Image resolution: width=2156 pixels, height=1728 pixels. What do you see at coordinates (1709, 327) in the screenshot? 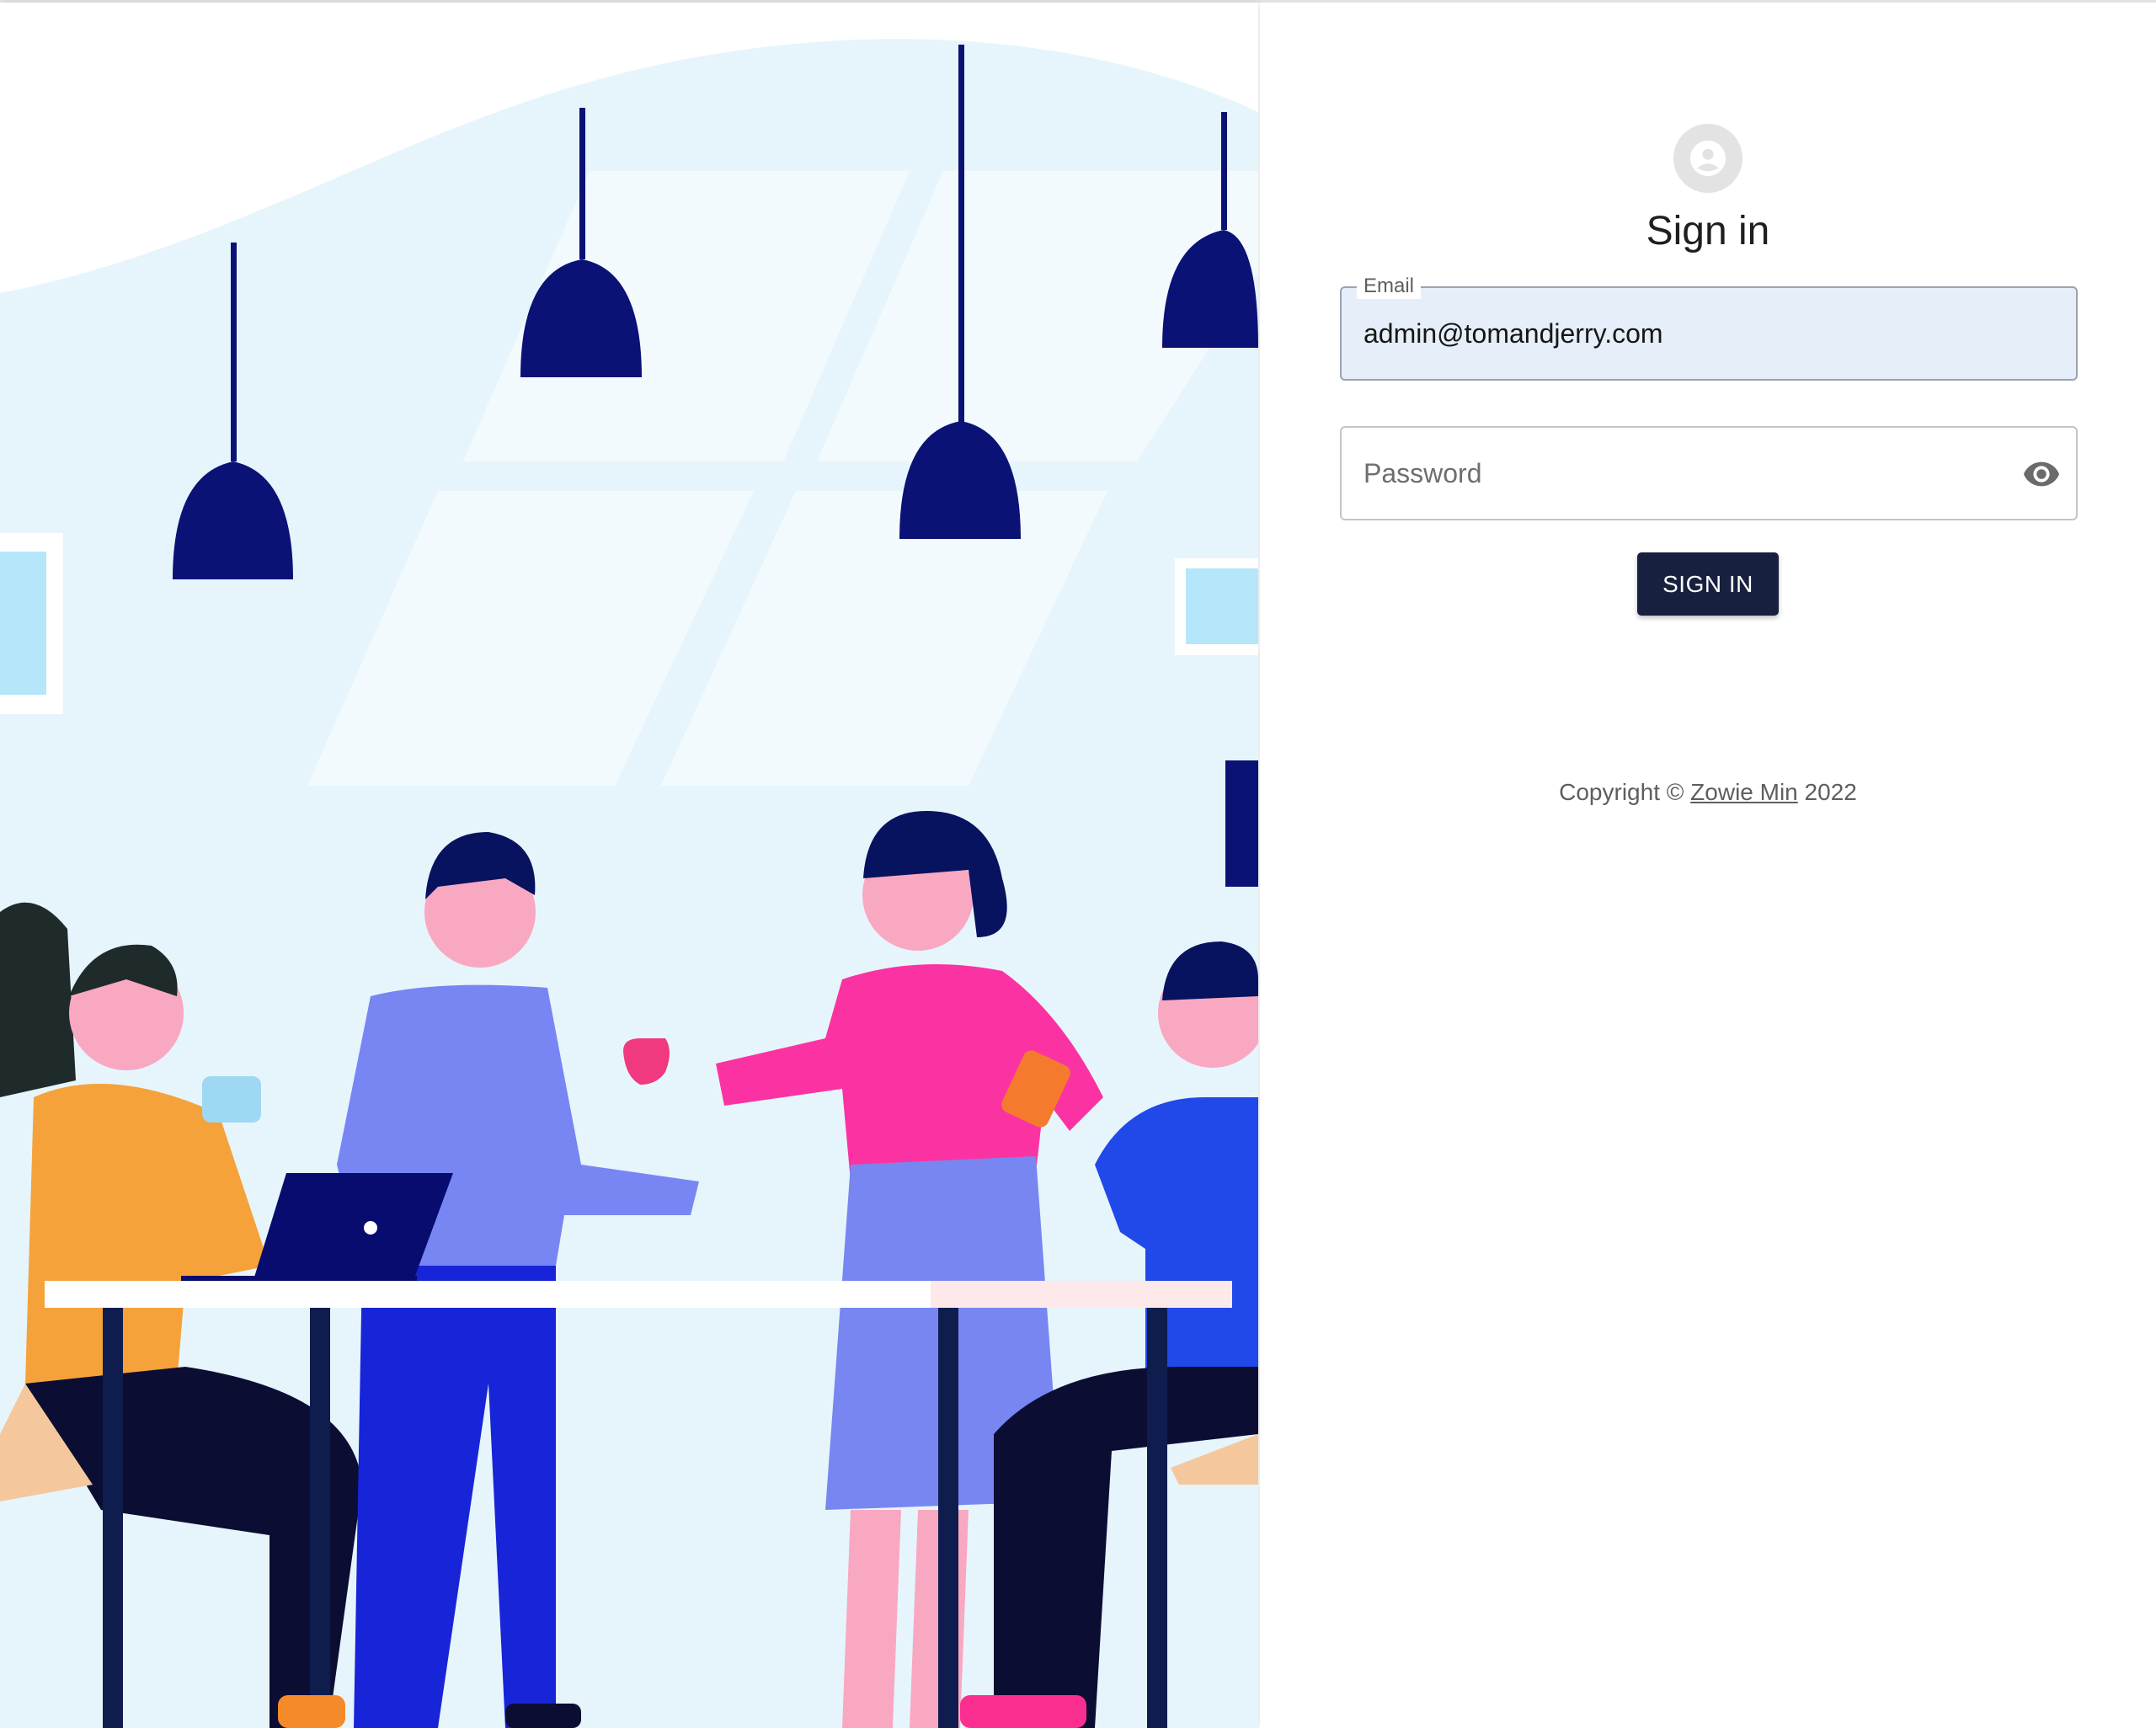
I see `email-field: Email admin@tomandjerry.com` at bounding box center [1709, 327].